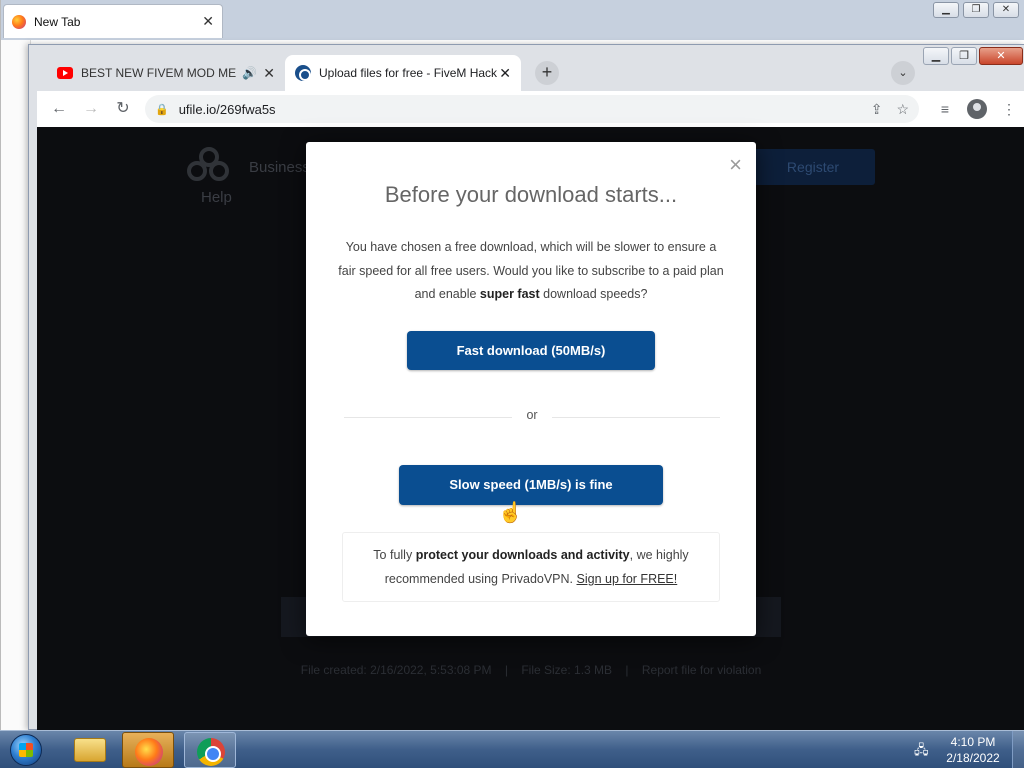 This screenshot has width=1024, height=768. I want to click on ufile-icon, so click(303, 73).